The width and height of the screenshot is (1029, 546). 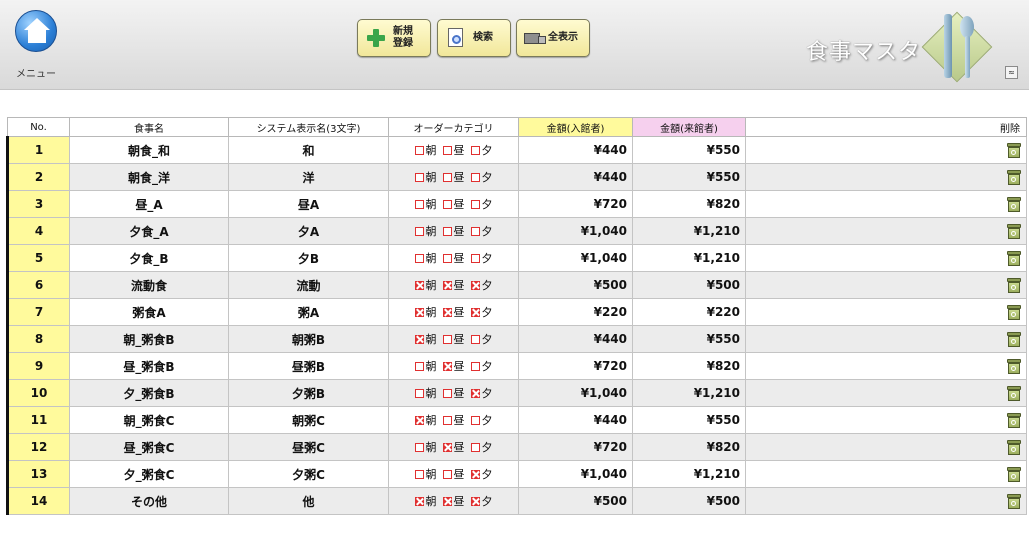 What do you see at coordinates (553, 38) in the screenshot?
I see `show-all-button: 全表示` at bounding box center [553, 38].